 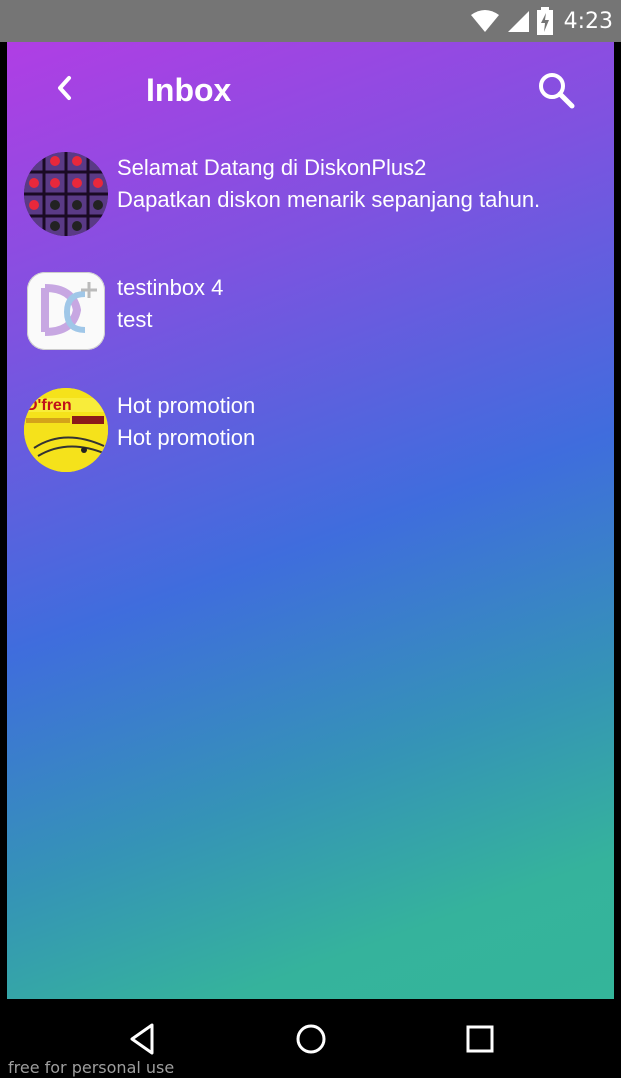 I want to click on nav-recents-button, so click(x=480, y=1039).